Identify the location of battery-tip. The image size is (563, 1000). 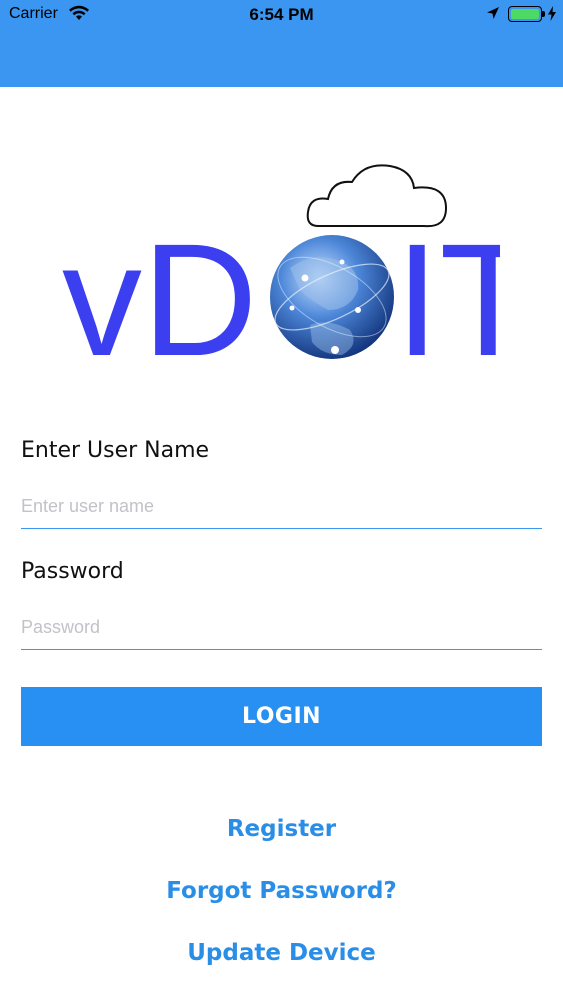
(543, 14).